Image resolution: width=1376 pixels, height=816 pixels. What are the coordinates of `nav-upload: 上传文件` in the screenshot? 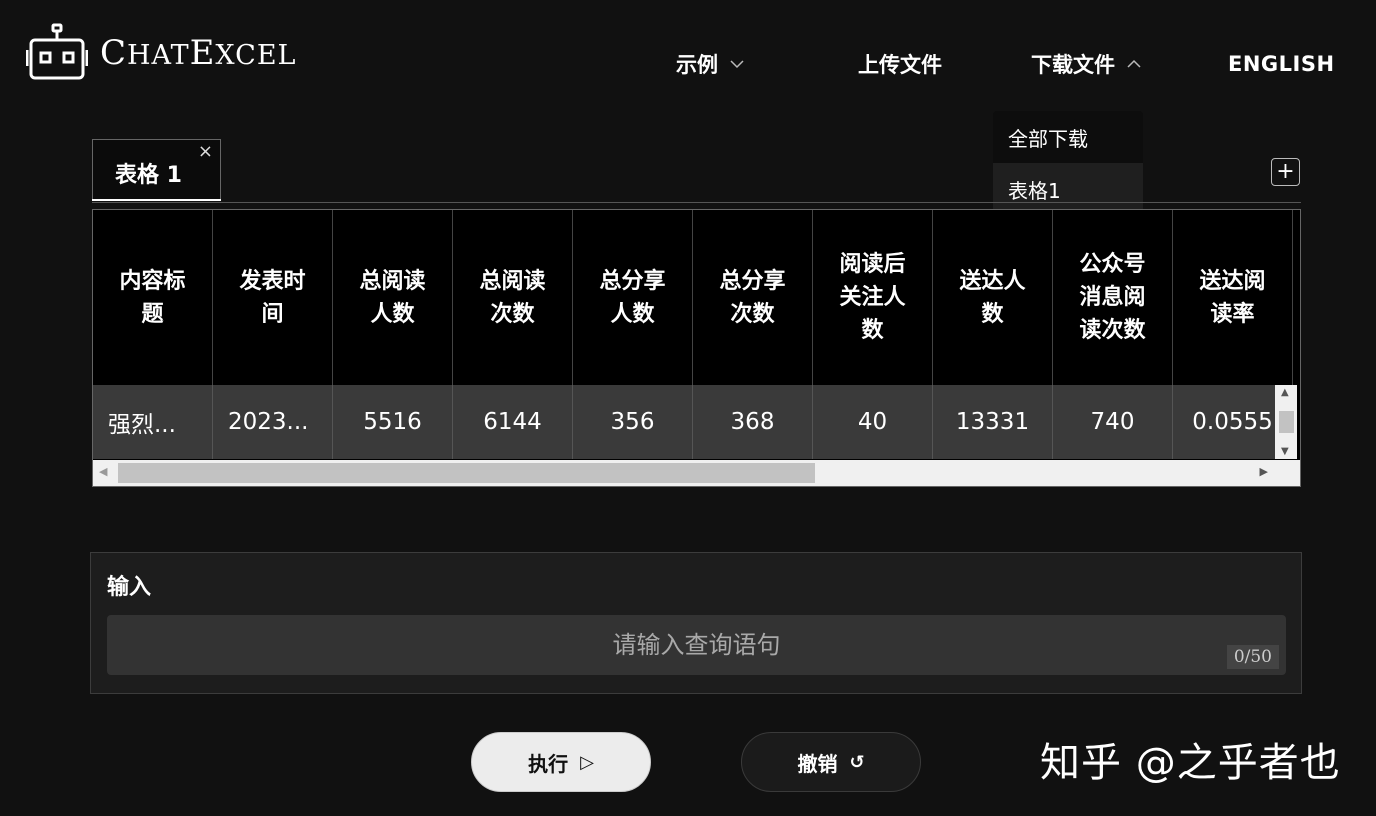 It's located at (900, 64).